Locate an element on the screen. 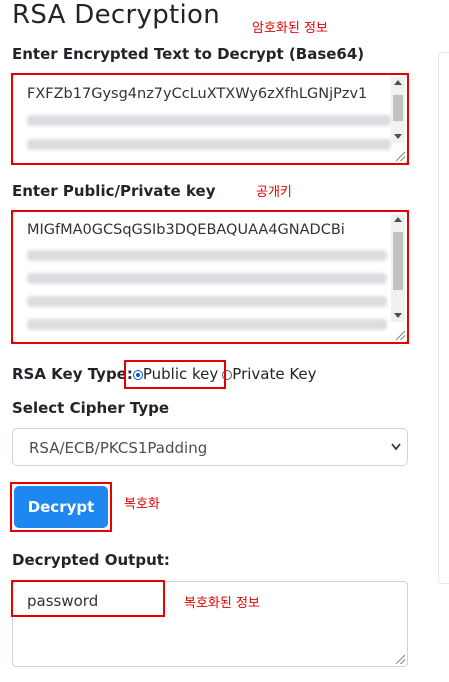 This screenshot has height=682, width=449. annotation-key: 공개키 is located at coordinates (274, 192).